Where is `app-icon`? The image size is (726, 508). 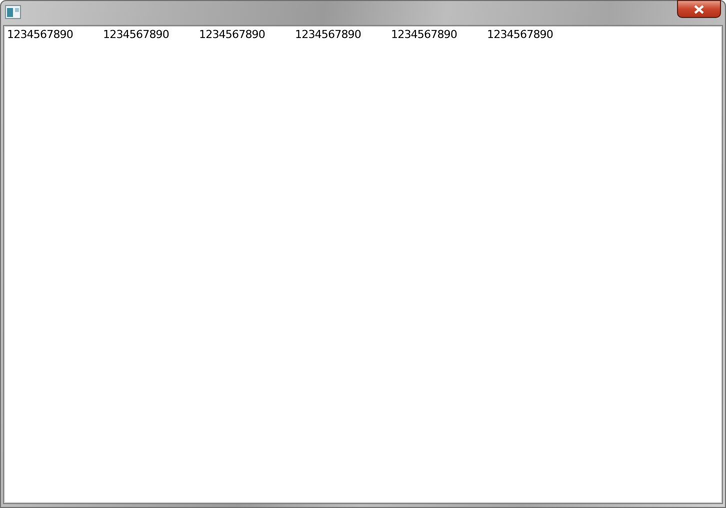 app-icon is located at coordinates (13, 12).